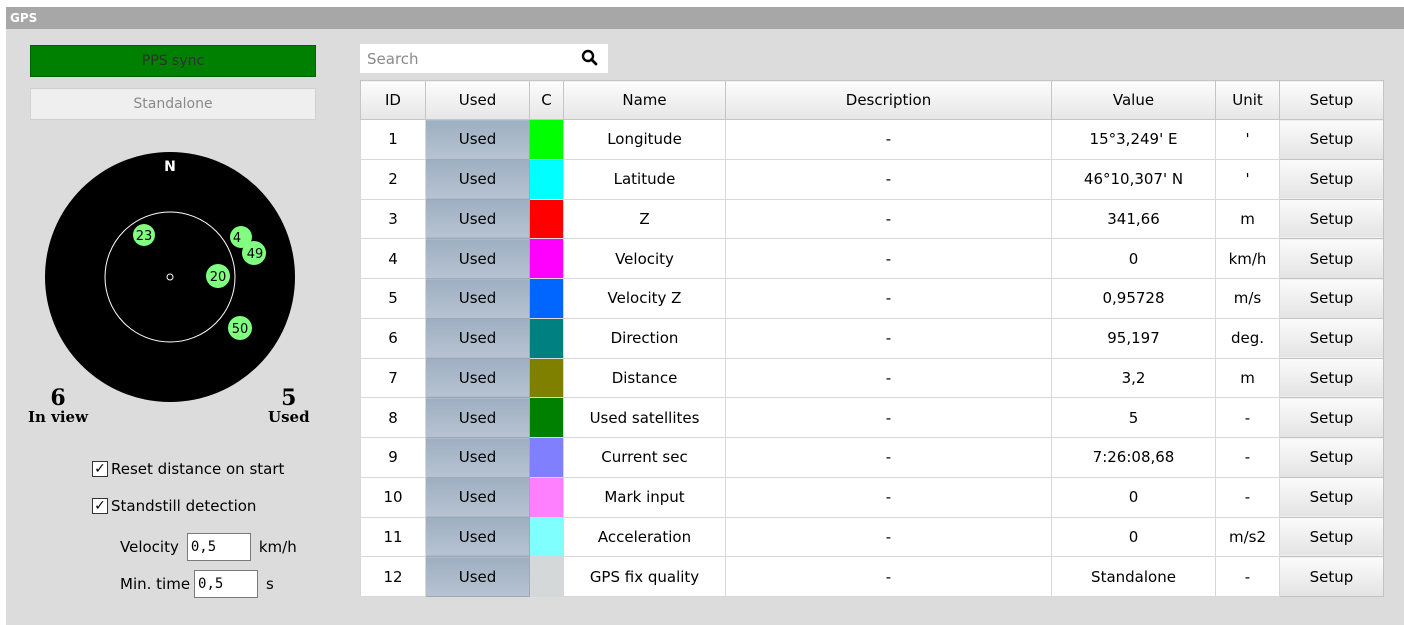 The height and width of the screenshot is (625, 1404). What do you see at coordinates (644, 497) in the screenshot?
I see `cell-name: Mark input` at bounding box center [644, 497].